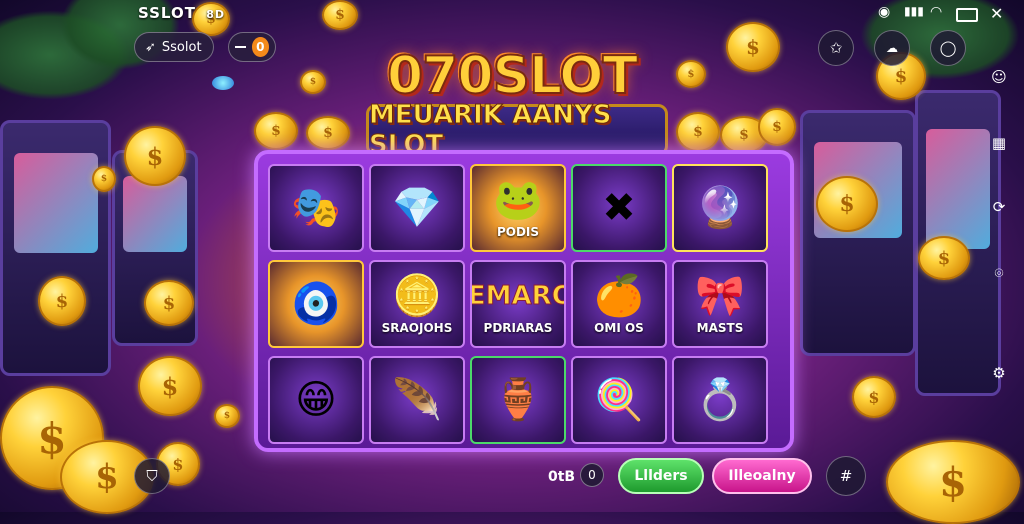 The image size is (1024, 524). I want to click on side-menu-gallery: ▦, so click(999, 143).